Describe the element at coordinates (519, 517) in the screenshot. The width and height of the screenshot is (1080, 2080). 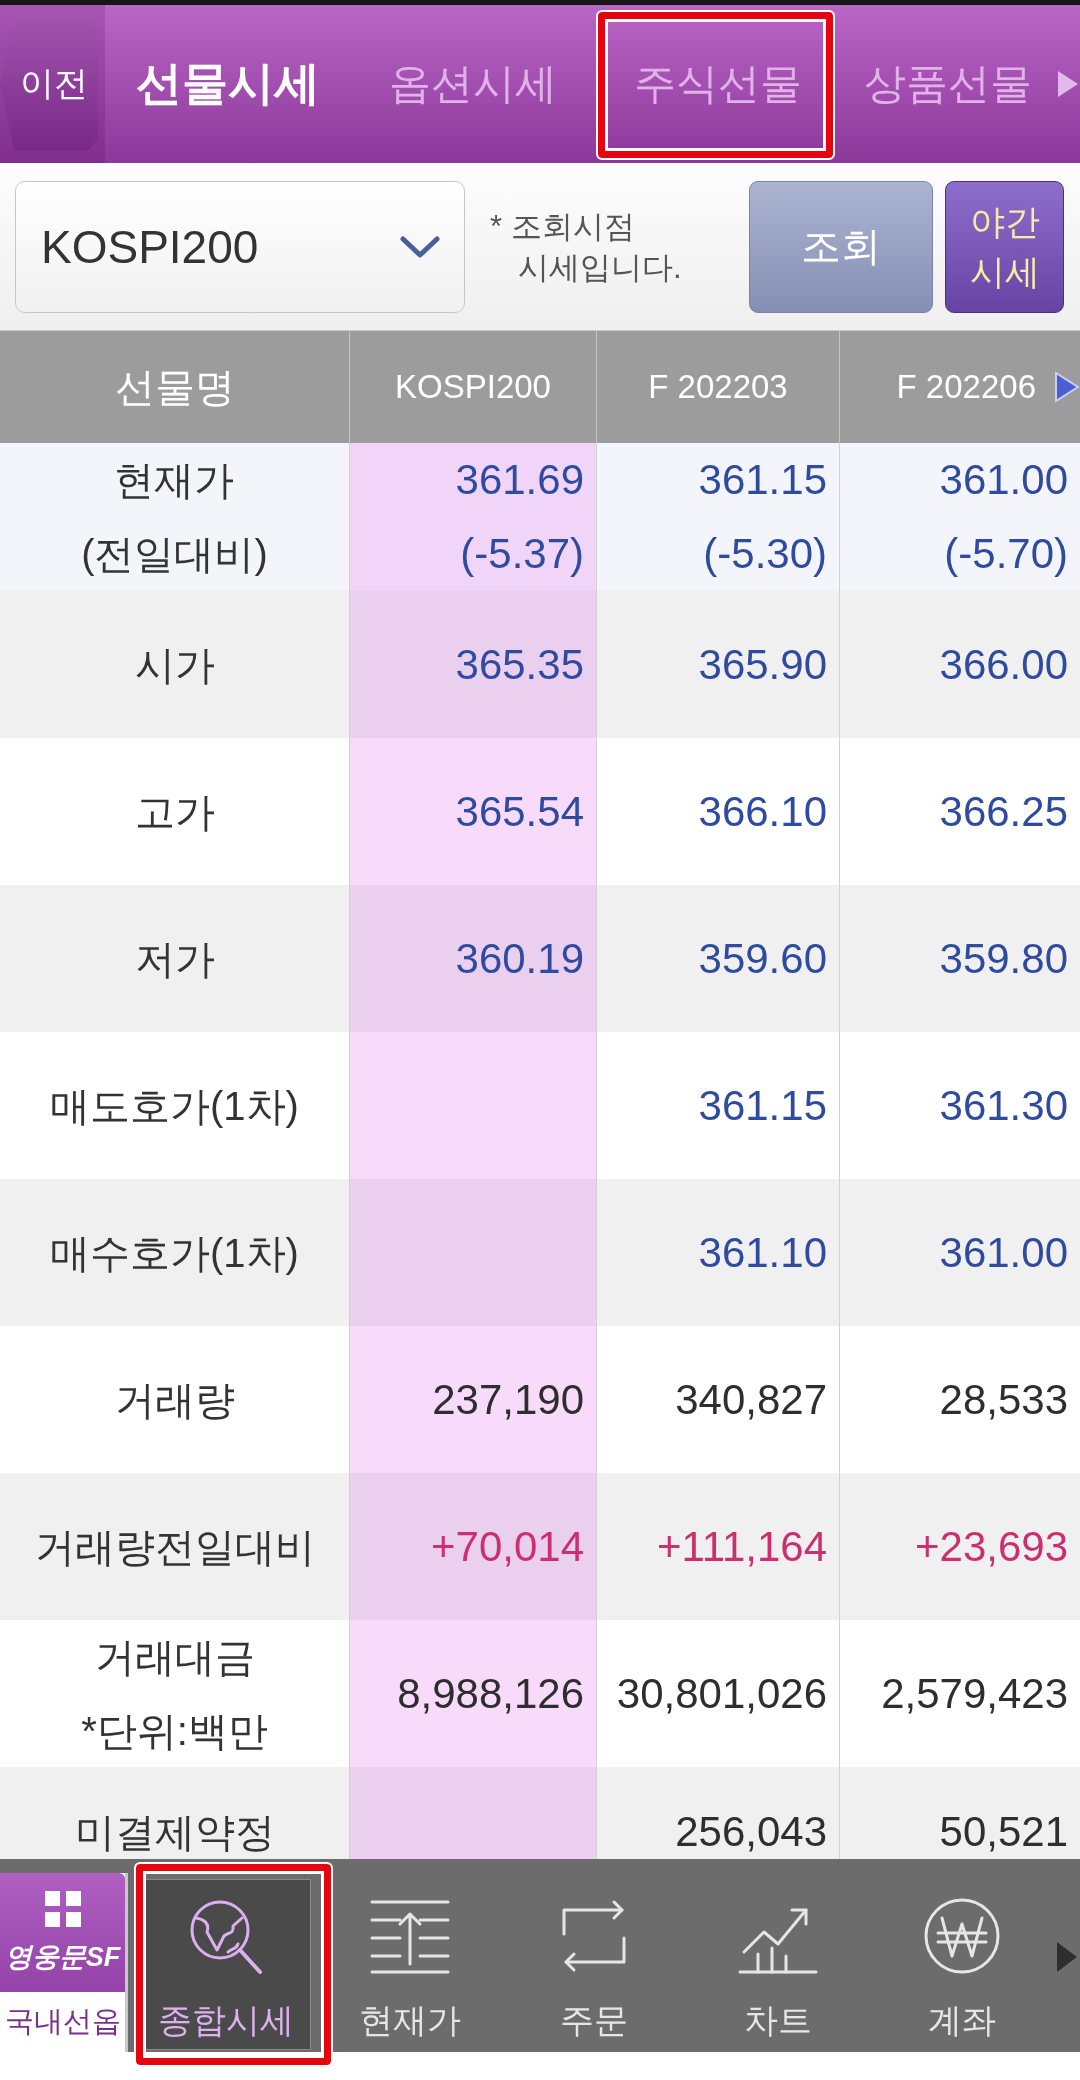
I see `price-value: 361.69 (-5.37)` at that location.